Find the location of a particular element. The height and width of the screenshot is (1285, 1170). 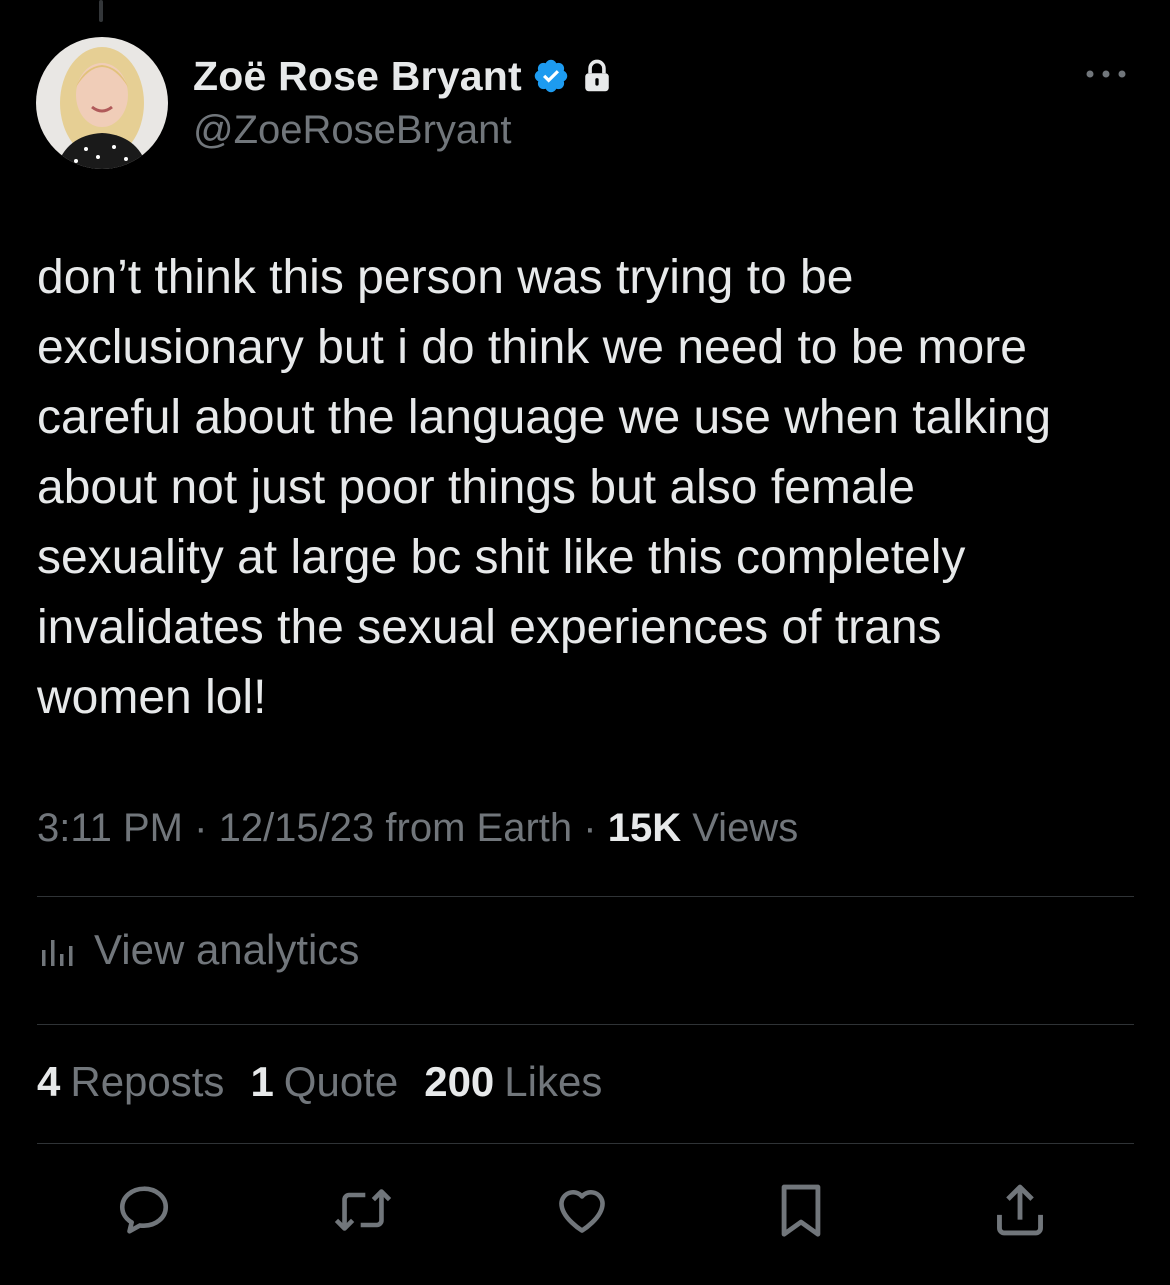

author-block: Zoë Rose Bryant @ZoeRoseBryant is located at coordinates (403, 101).